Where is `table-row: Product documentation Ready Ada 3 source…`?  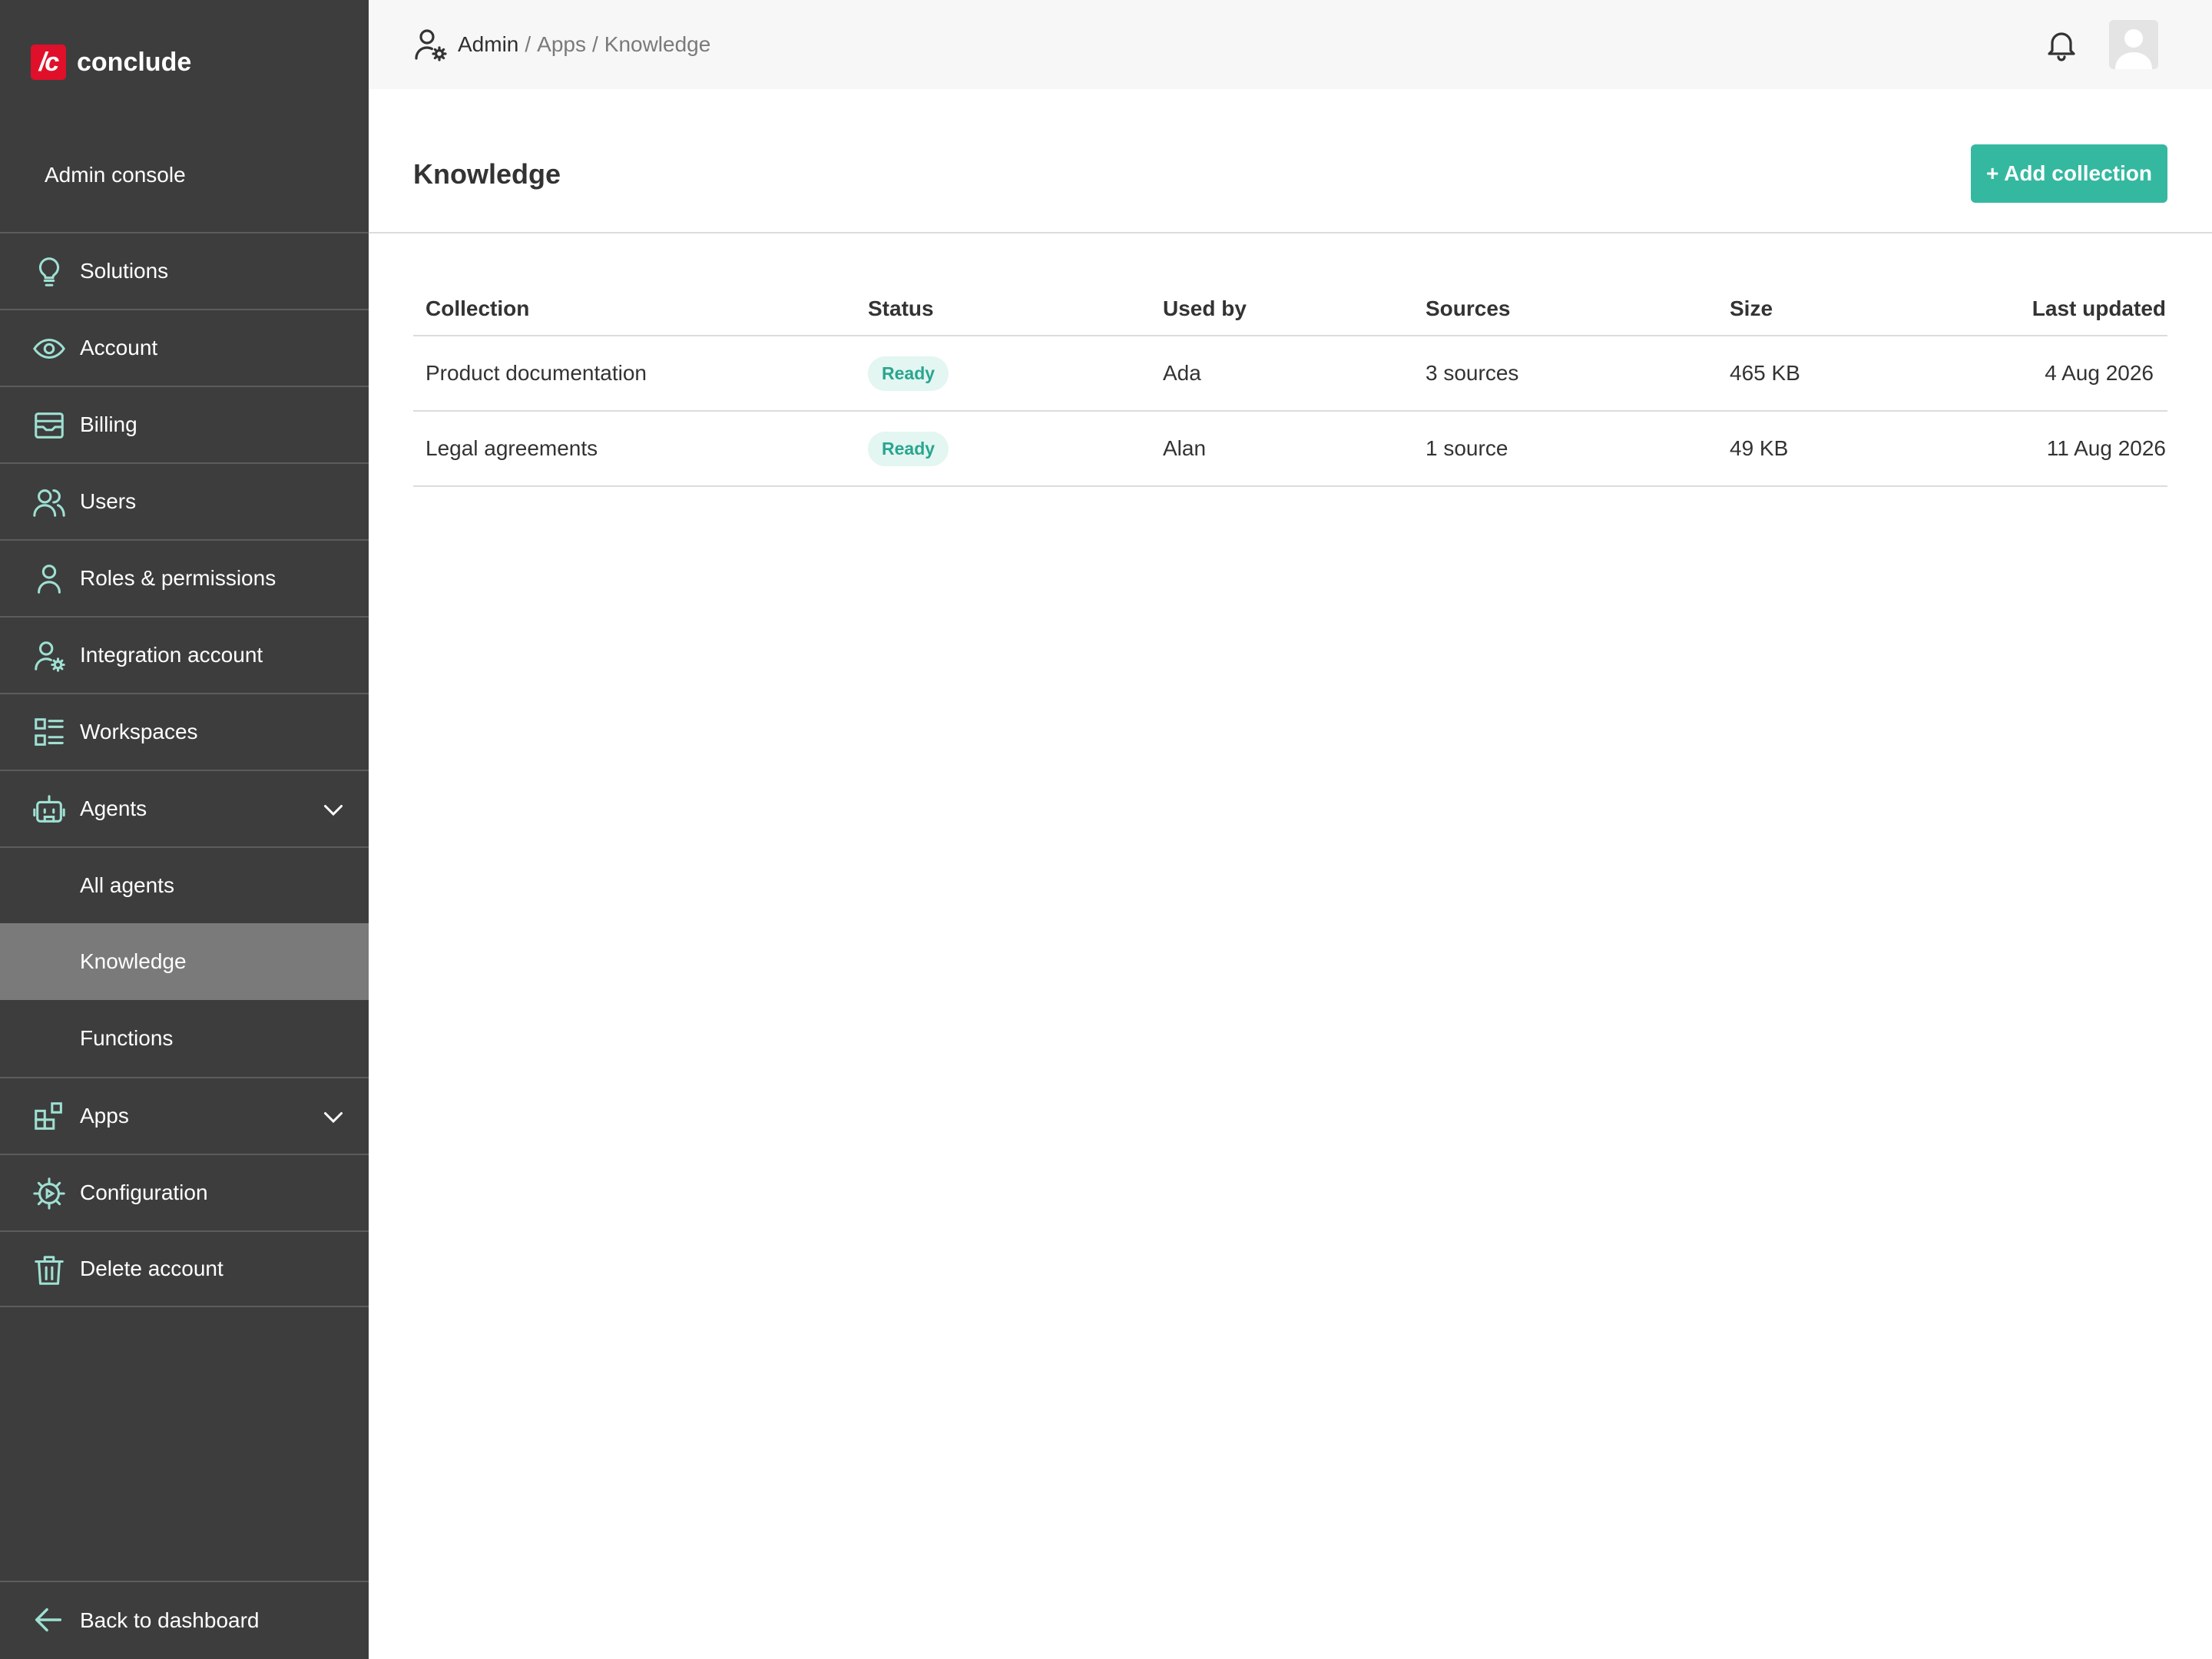 table-row: Product documentation Ready Ada 3 source… is located at coordinates (1290, 374).